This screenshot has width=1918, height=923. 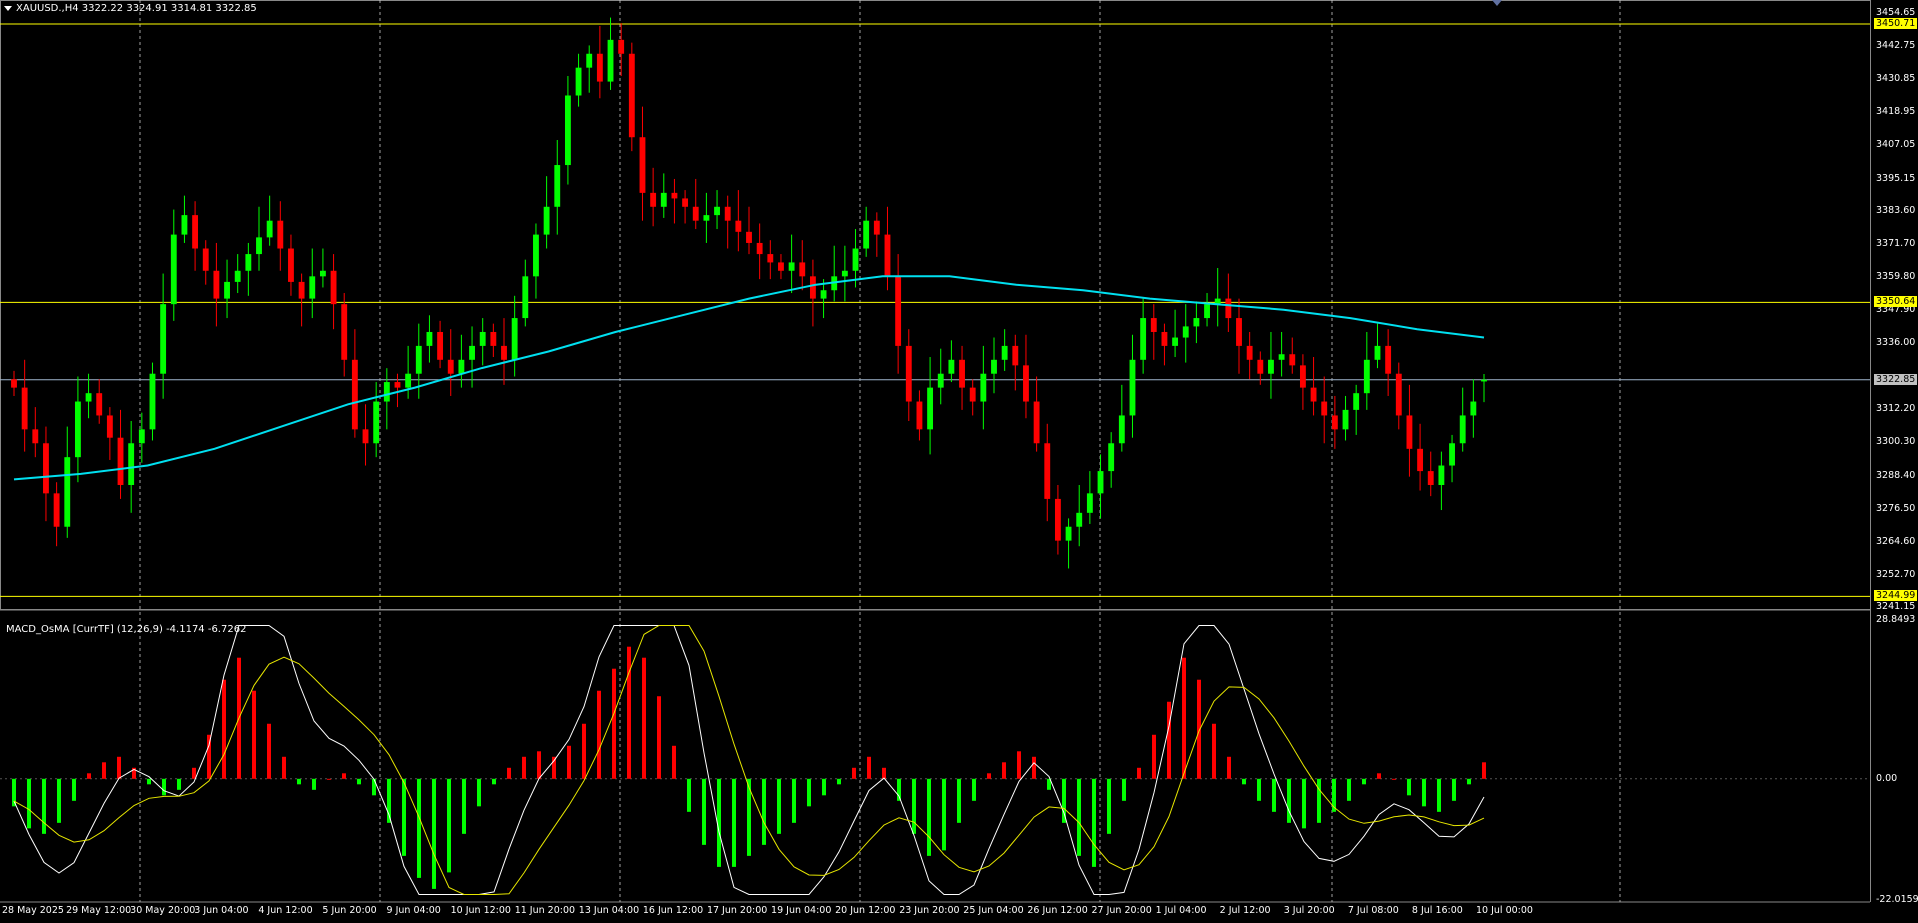 I want to click on indicator-tick-label: 0.00, so click(x=1887, y=778).